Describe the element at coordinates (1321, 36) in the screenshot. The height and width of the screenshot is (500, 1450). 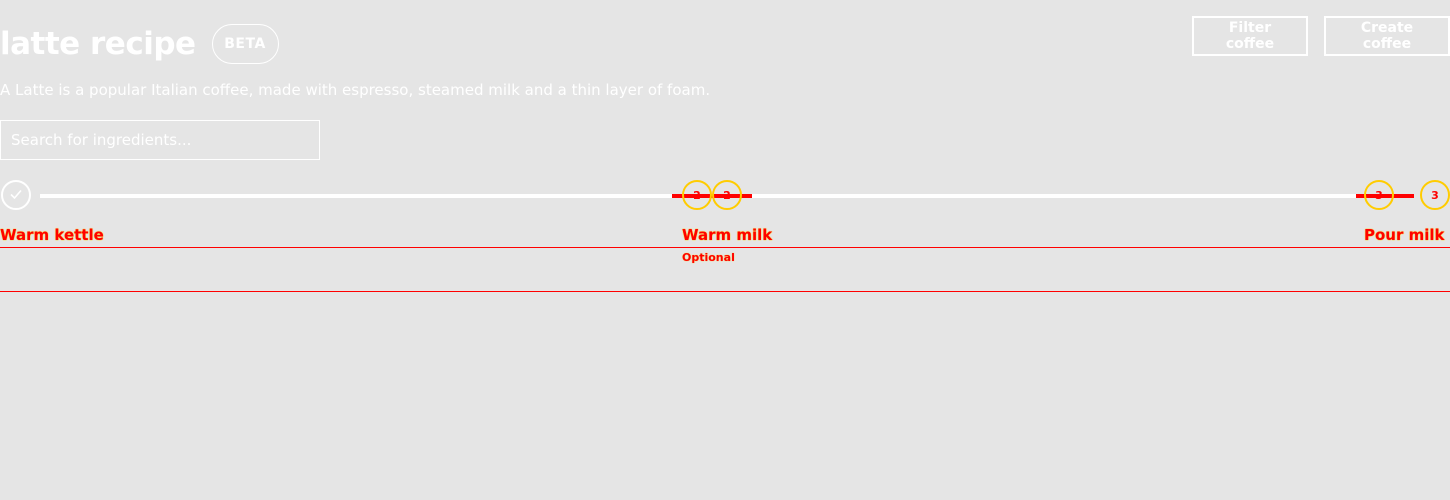
I see `header-actions: Filter coffee Create coffee` at that location.